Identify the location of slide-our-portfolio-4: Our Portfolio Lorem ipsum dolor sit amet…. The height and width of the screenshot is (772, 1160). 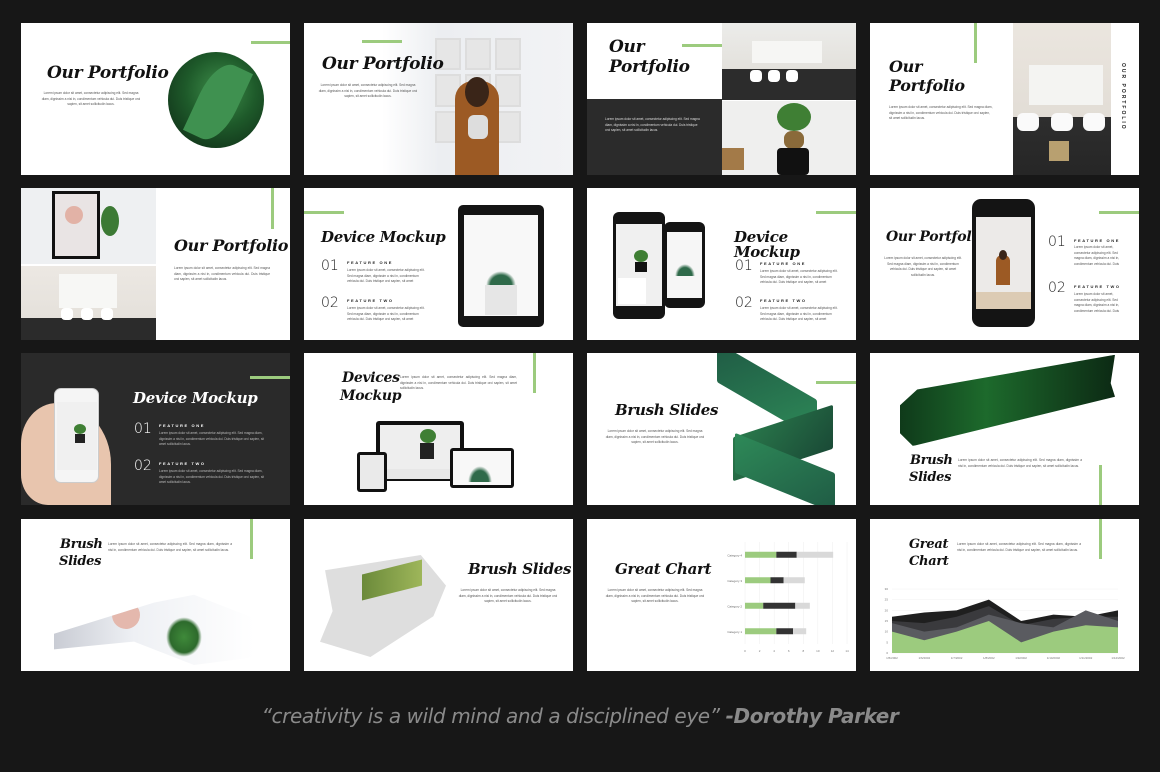
(1004, 99).